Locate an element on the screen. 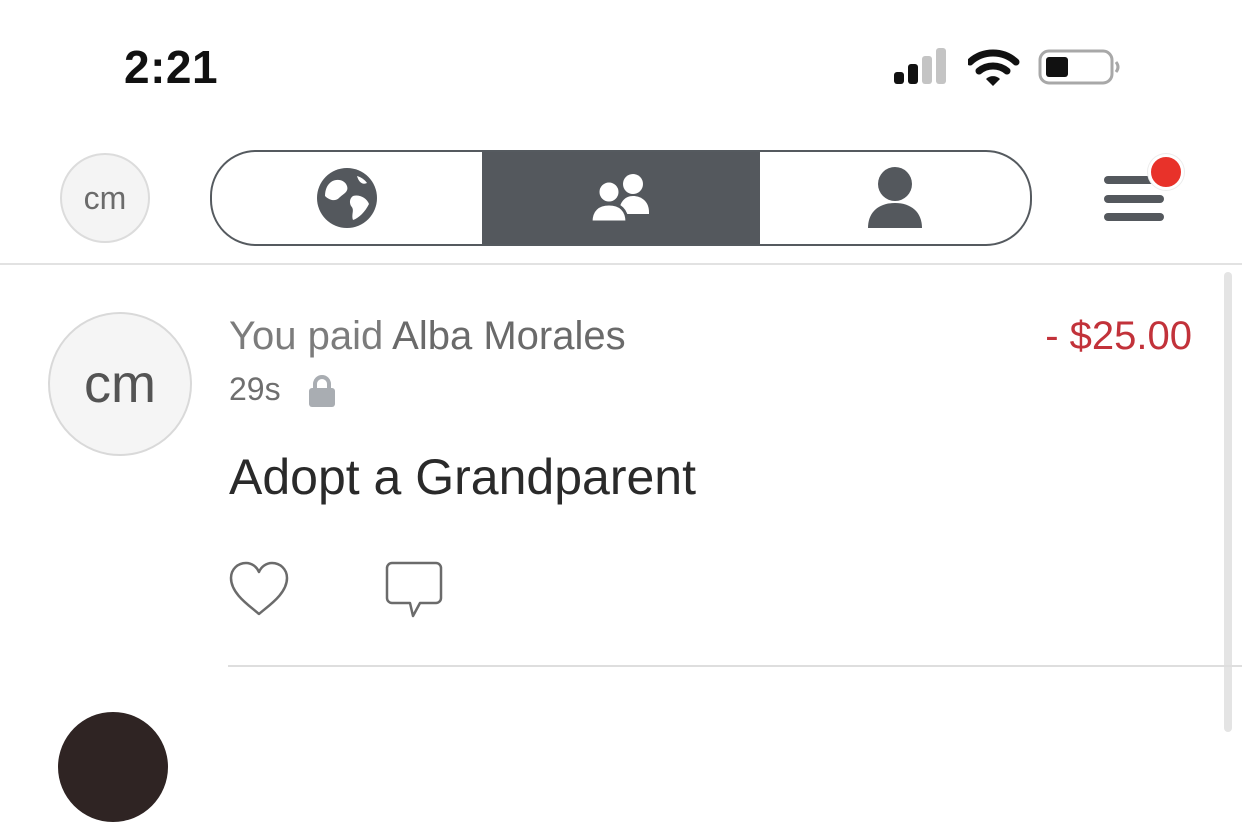 This screenshot has height=822, width=1242. comment-button is located at coordinates (414, 590).